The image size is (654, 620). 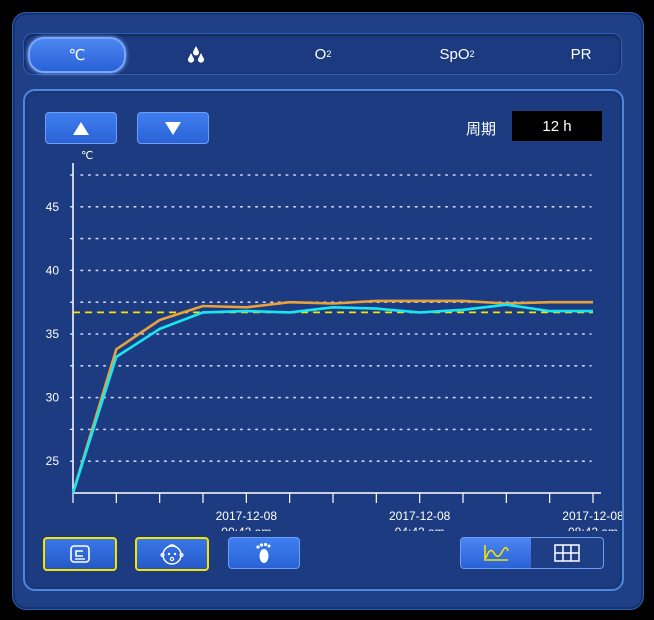 I want to click on baby-button, so click(x=172, y=554).